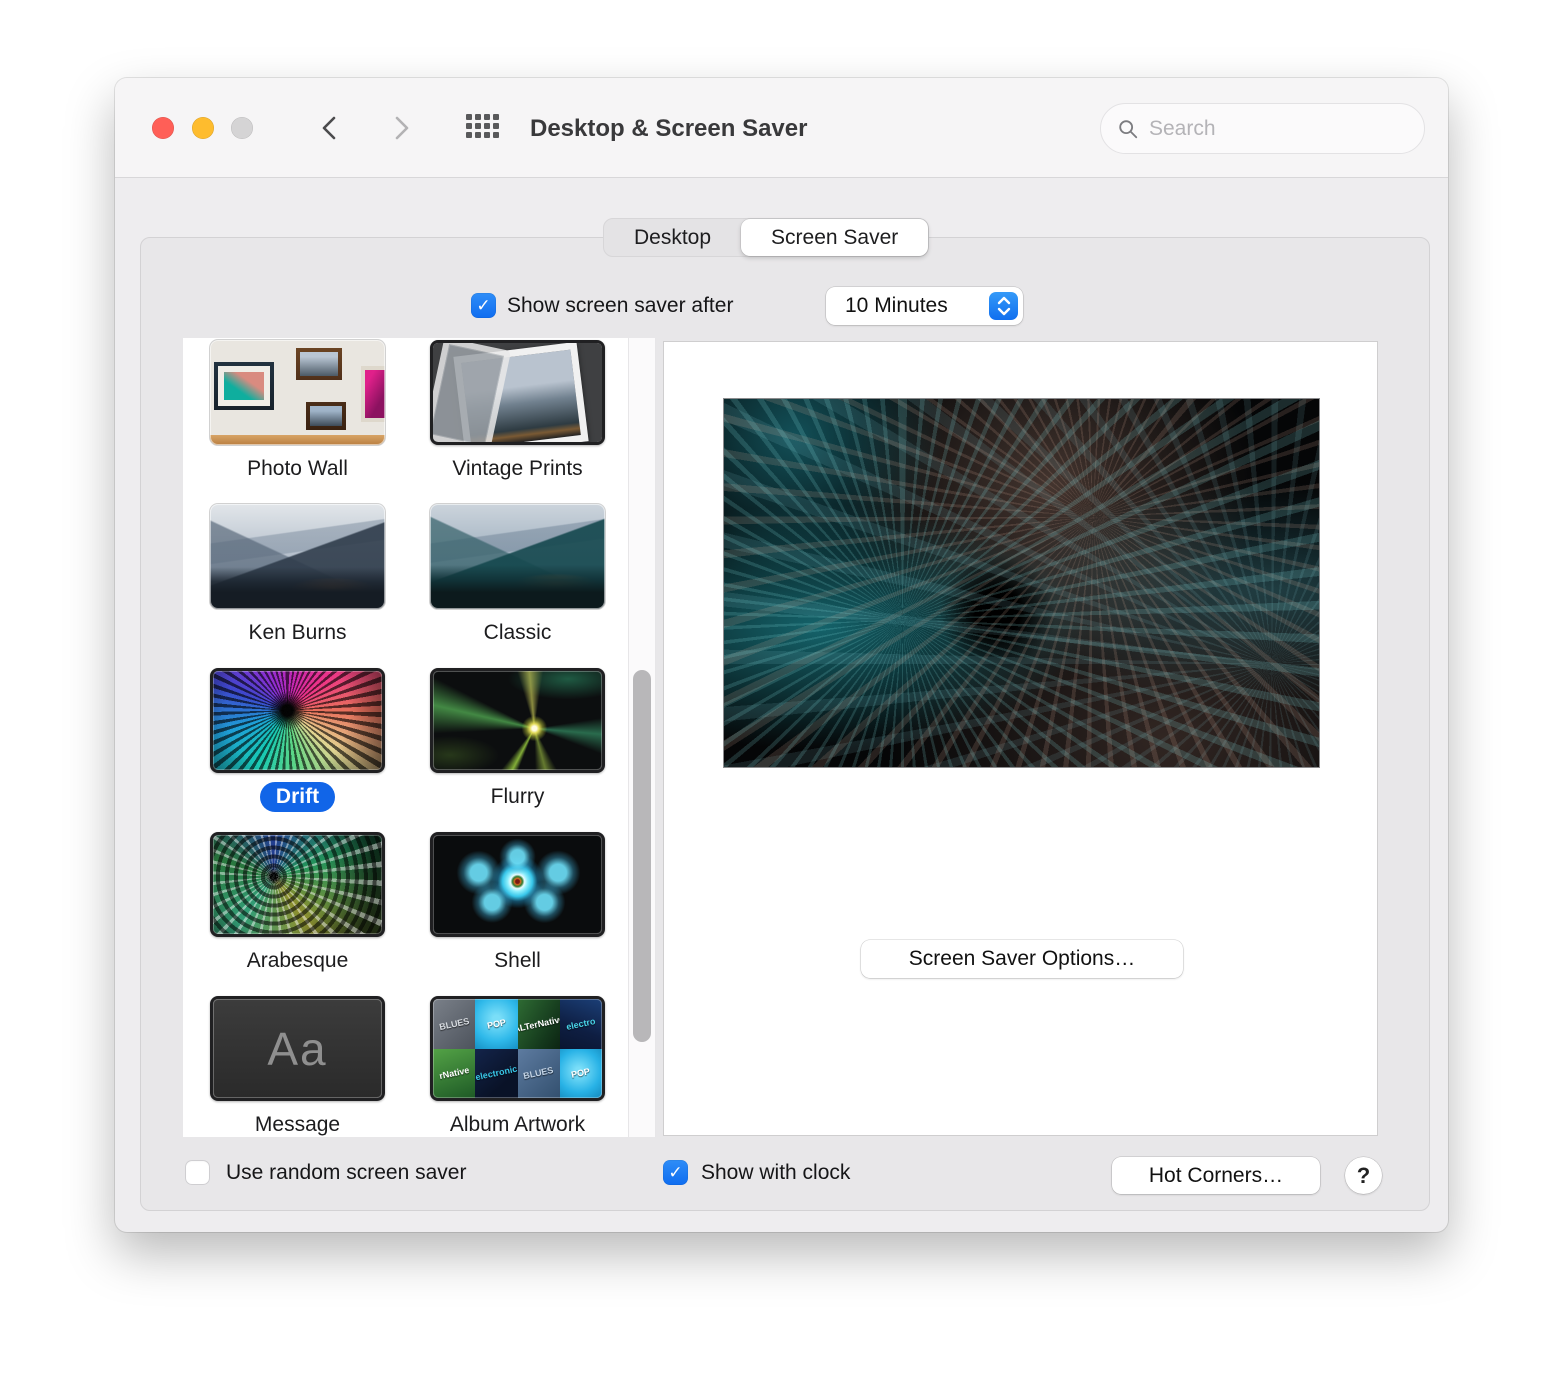 The width and height of the screenshot is (1560, 1376). I want to click on show-all-preferences-icon, so click(482, 127).